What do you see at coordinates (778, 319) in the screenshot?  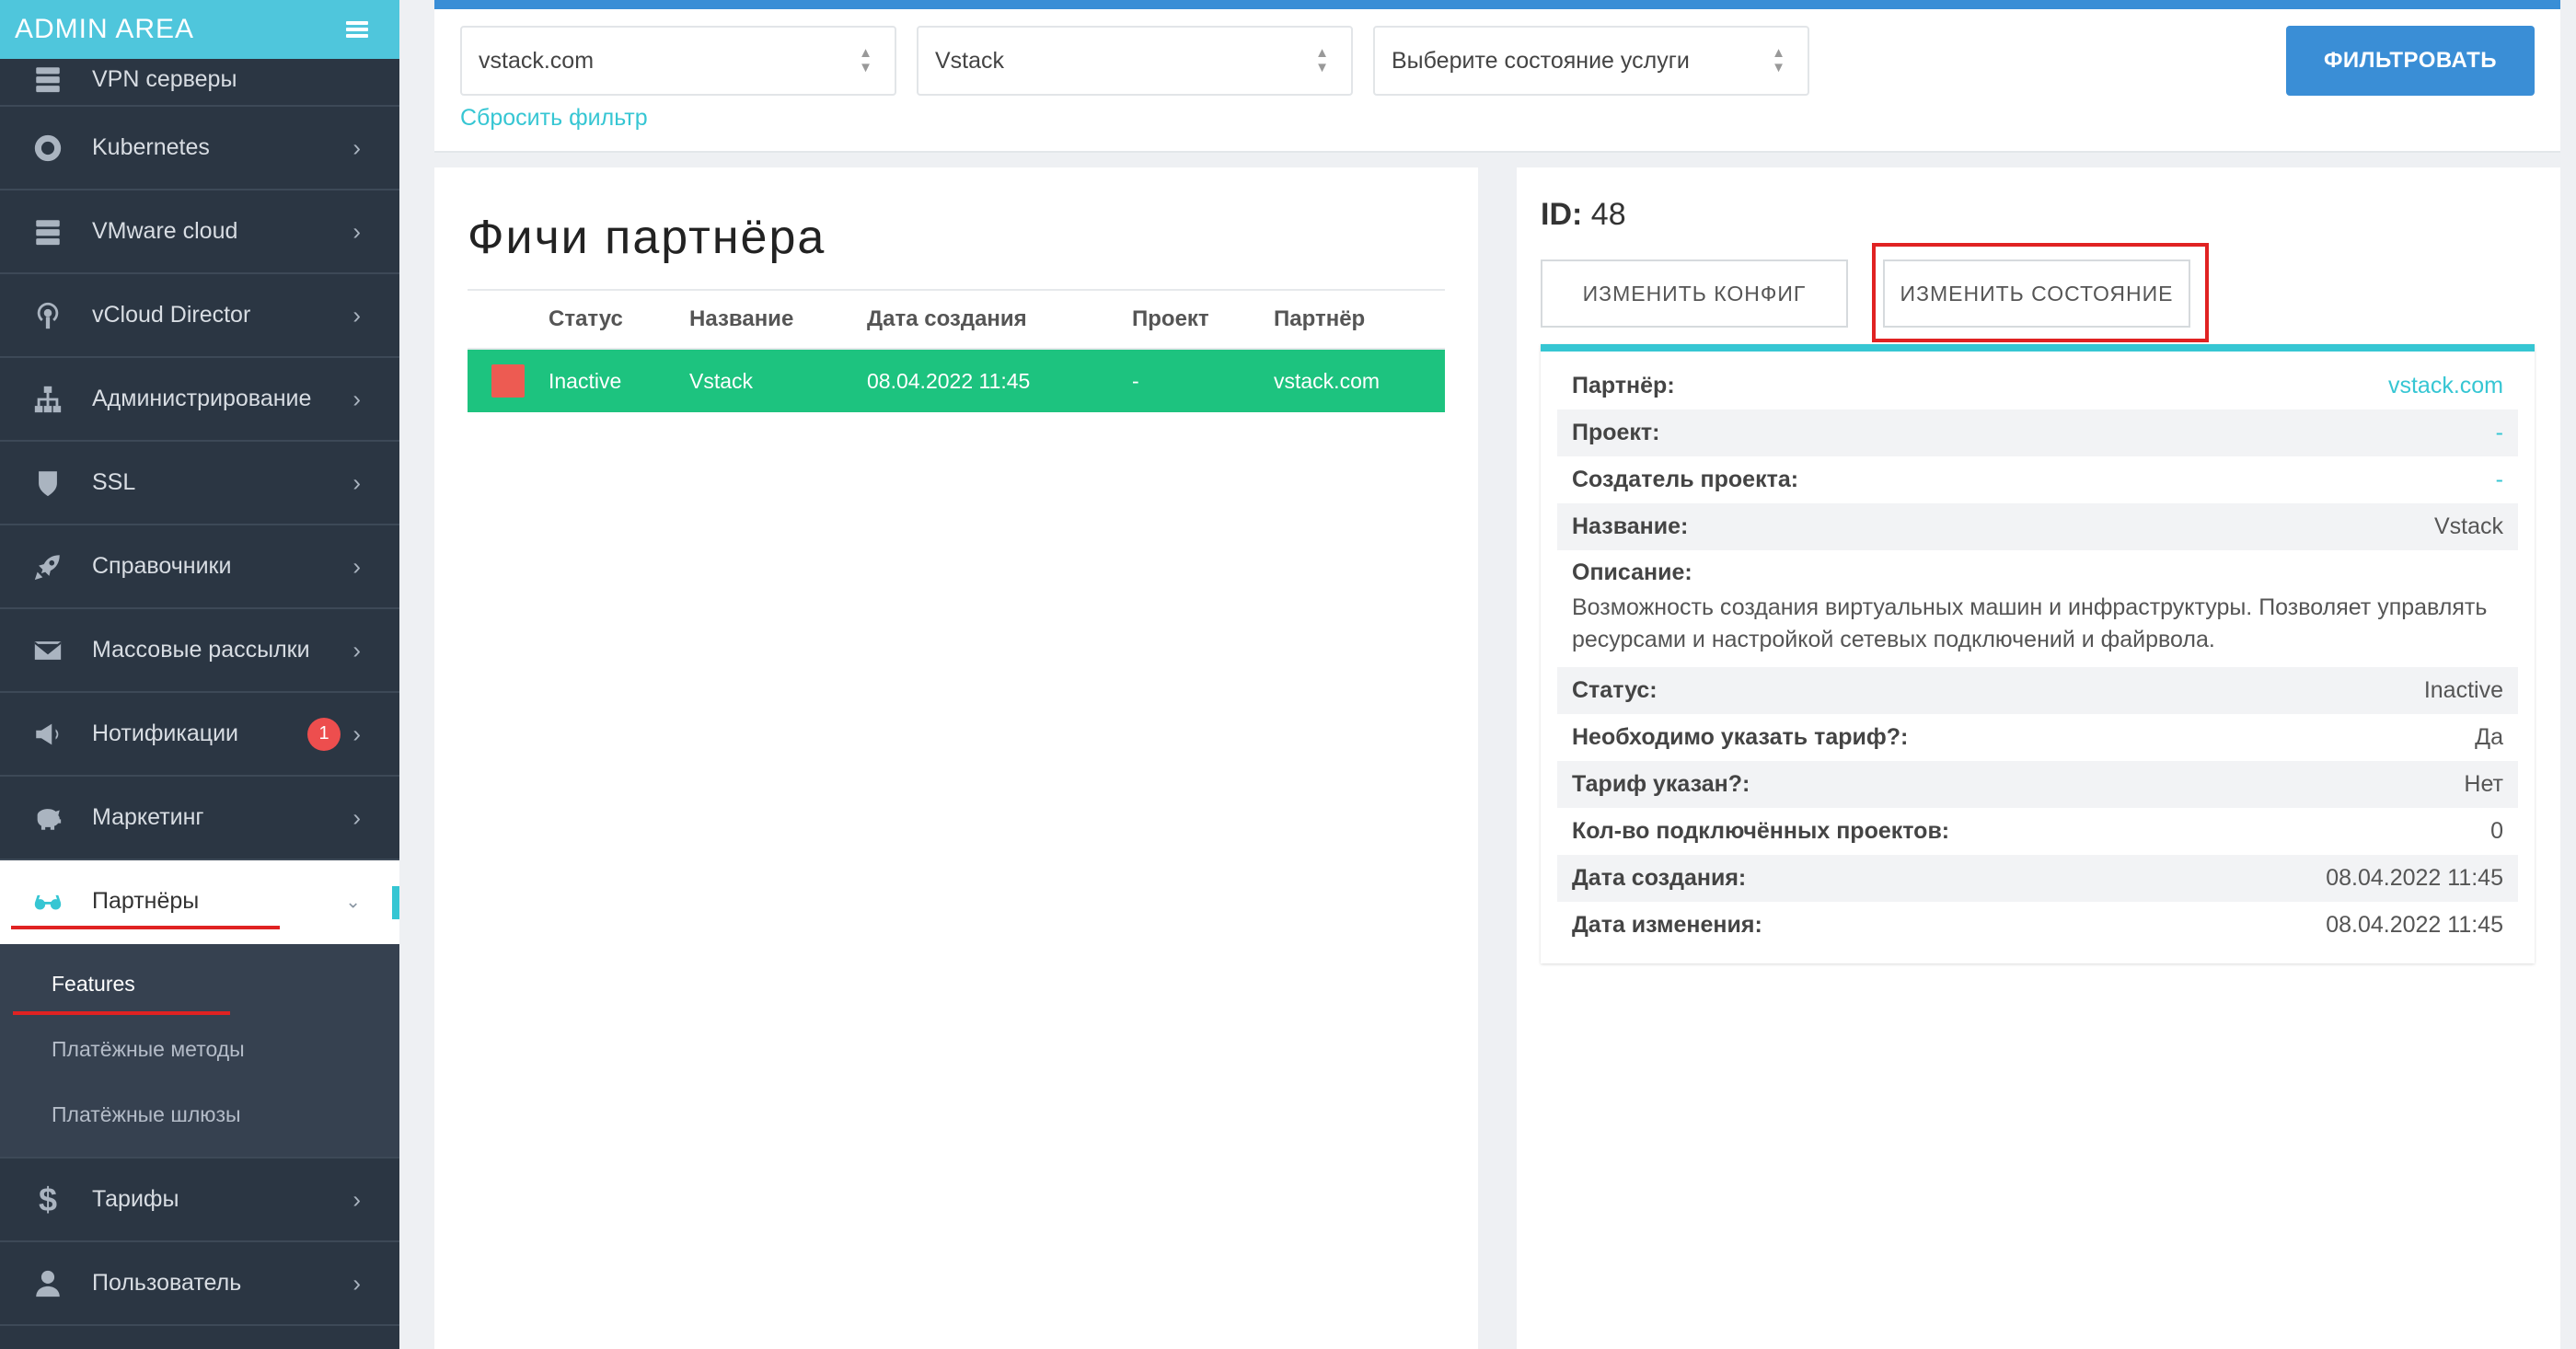 I see `column-header: Название` at bounding box center [778, 319].